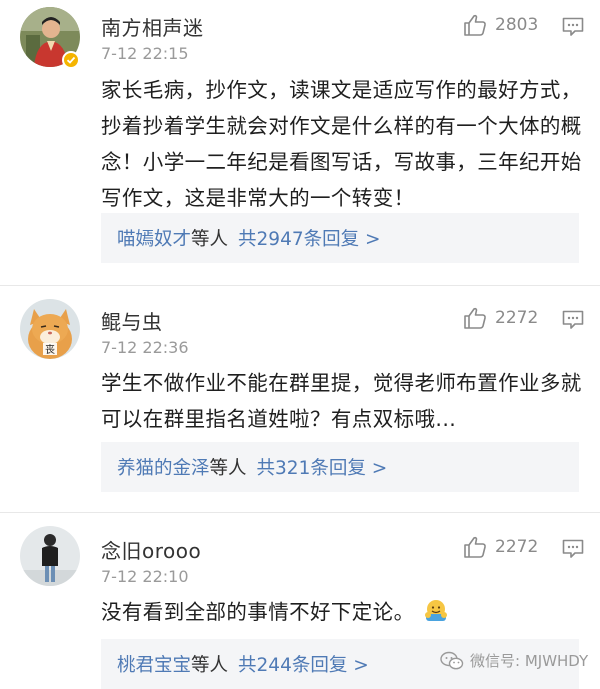 The image size is (600, 689). What do you see at coordinates (436, 616) in the screenshot?
I see `hugging-face-emoji-icon` at bounding box center [436, 616].